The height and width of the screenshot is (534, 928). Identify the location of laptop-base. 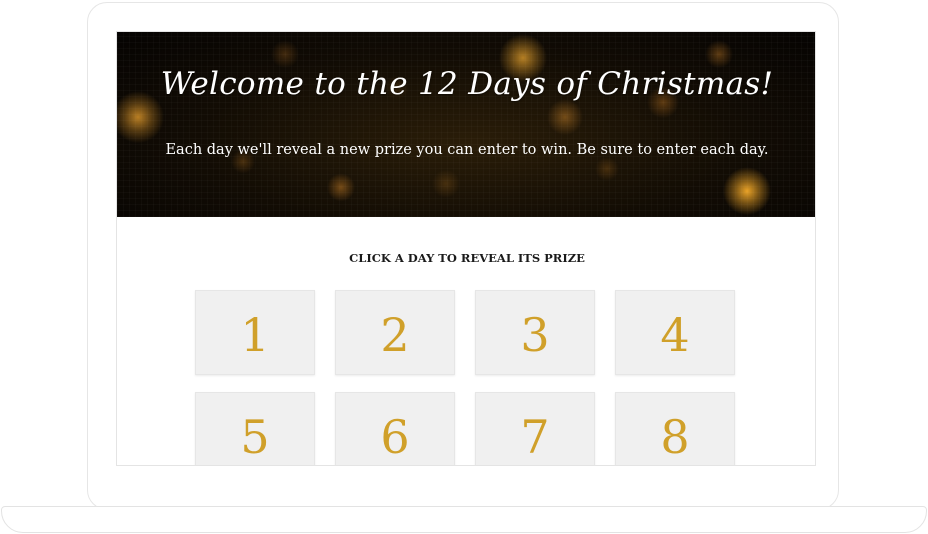
(464, 519).